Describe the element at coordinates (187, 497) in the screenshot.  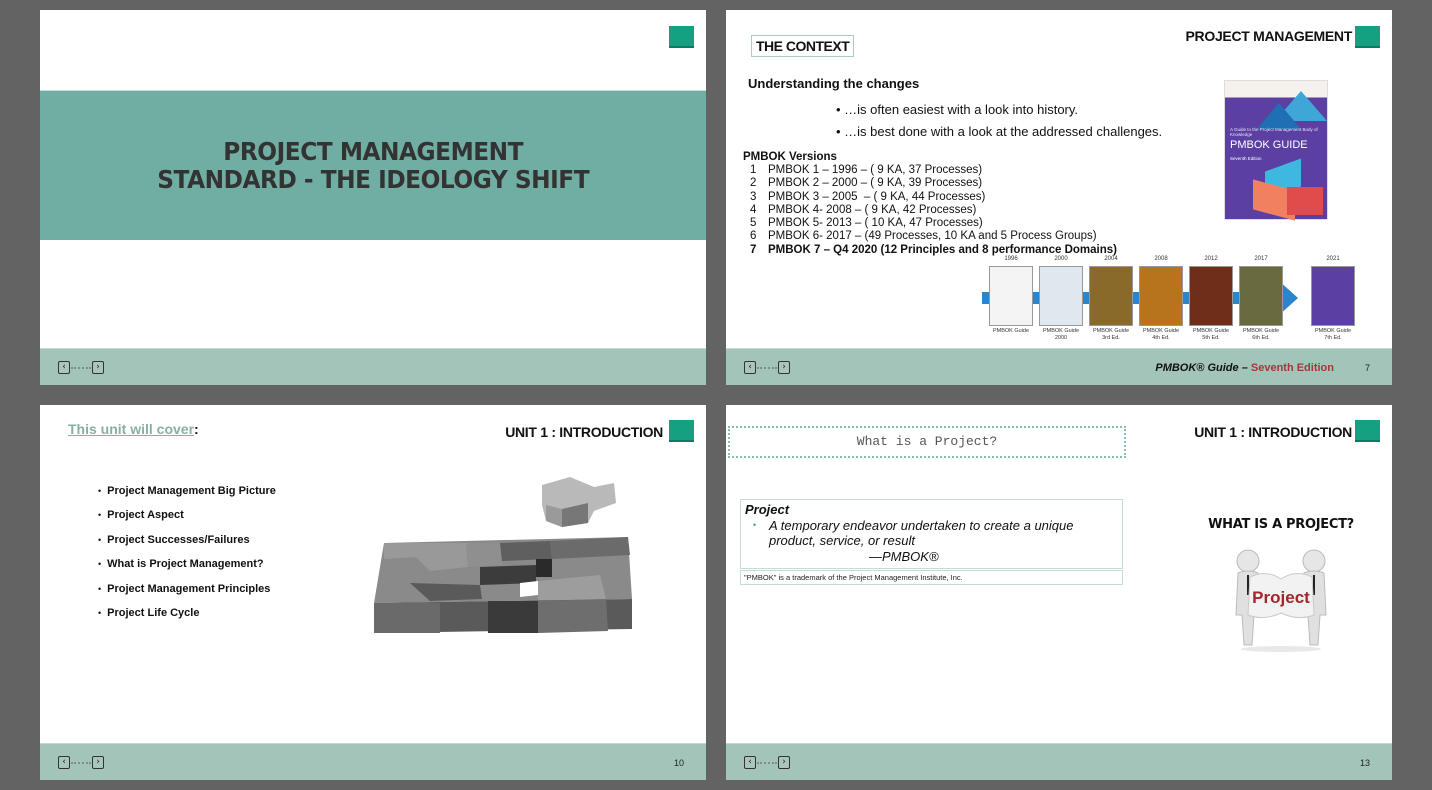
I see `topic-item: Project Management Big Picture` at that location.